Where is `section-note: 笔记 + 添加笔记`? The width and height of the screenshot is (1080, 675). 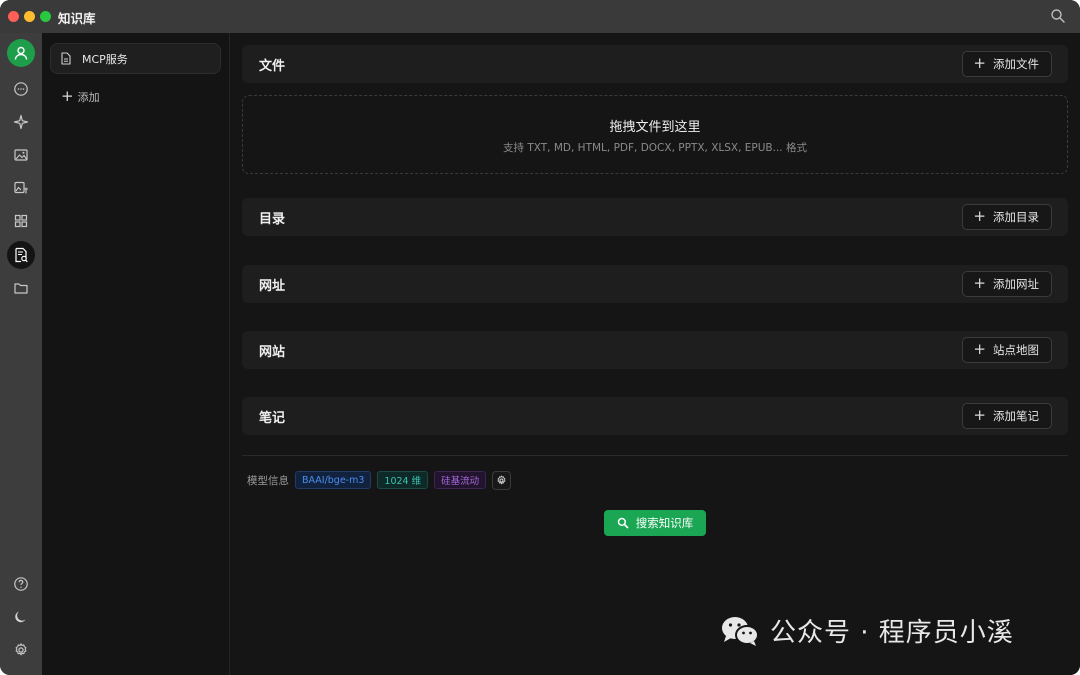
section-note: 笔记 + 添加笔记 is located at coordinates (655, 416).